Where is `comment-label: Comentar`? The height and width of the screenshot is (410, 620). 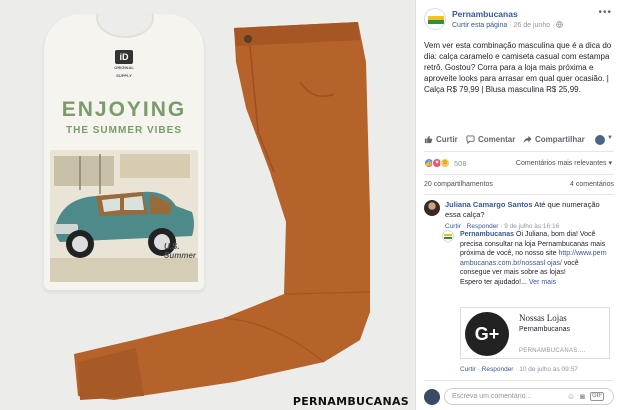 comment-label: Comentar is located at coordinates (497, 139).